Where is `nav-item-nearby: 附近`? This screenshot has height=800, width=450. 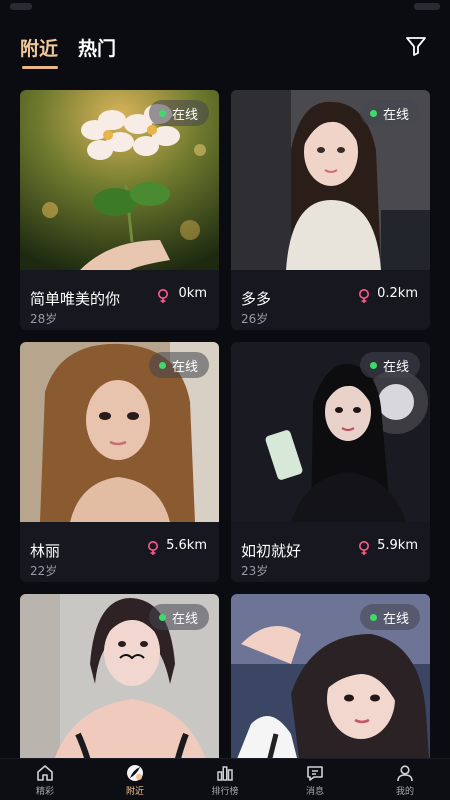 nav-item-nearby: 附近 is located at coordinates (135, 781).